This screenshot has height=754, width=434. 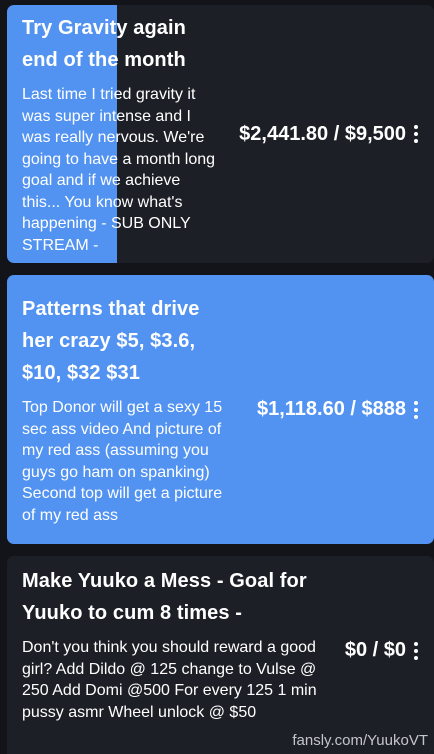 I want to click on goal-amount: $0 / $0, so click(x=375, y=650).